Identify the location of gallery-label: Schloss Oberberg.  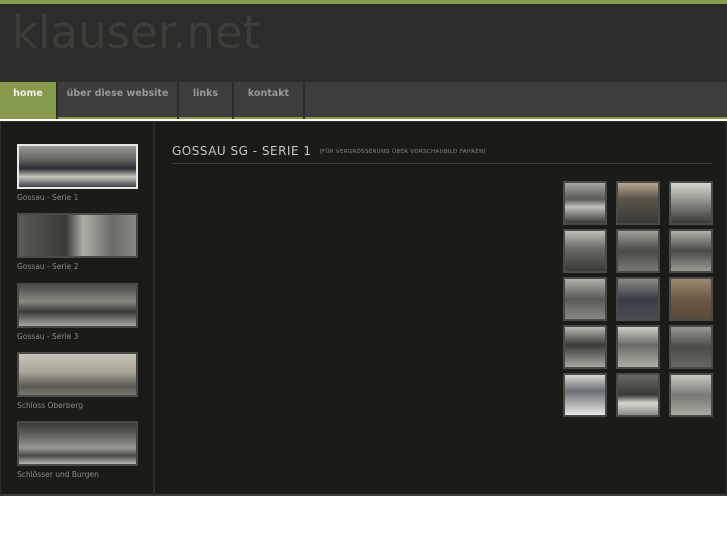
(50, 405).